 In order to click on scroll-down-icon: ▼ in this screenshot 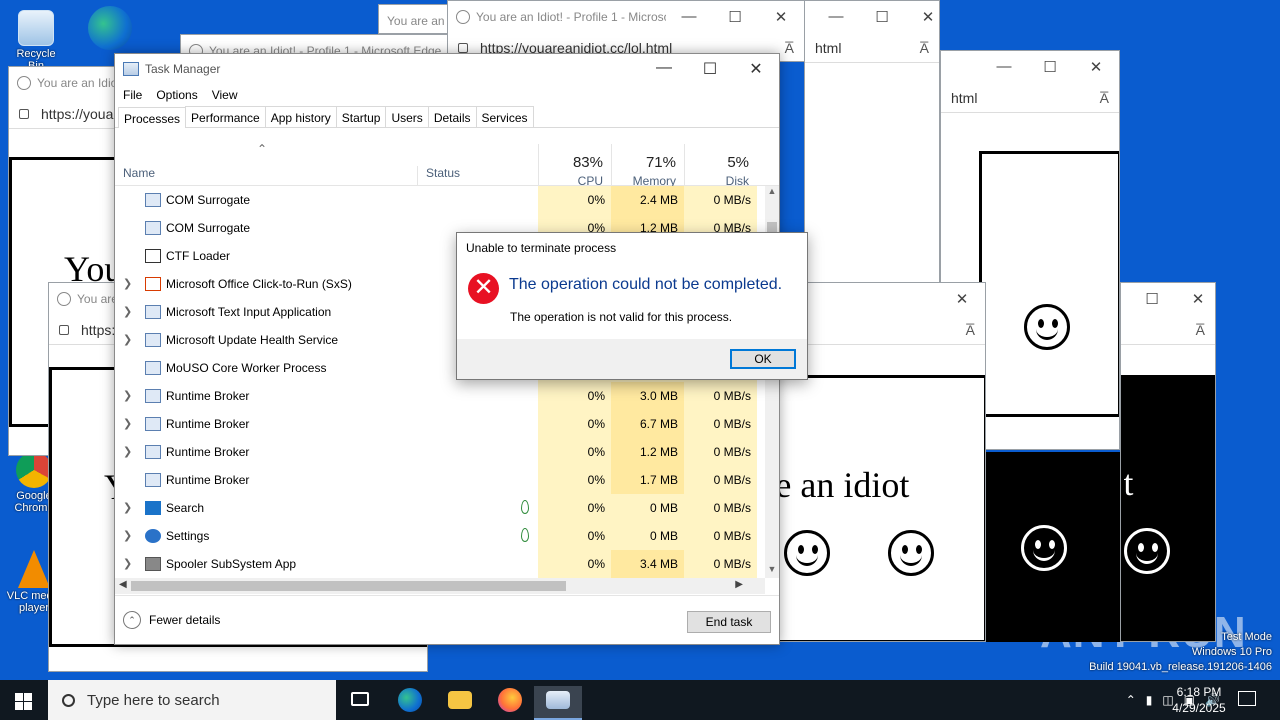, I will do `click(772, 571)`.